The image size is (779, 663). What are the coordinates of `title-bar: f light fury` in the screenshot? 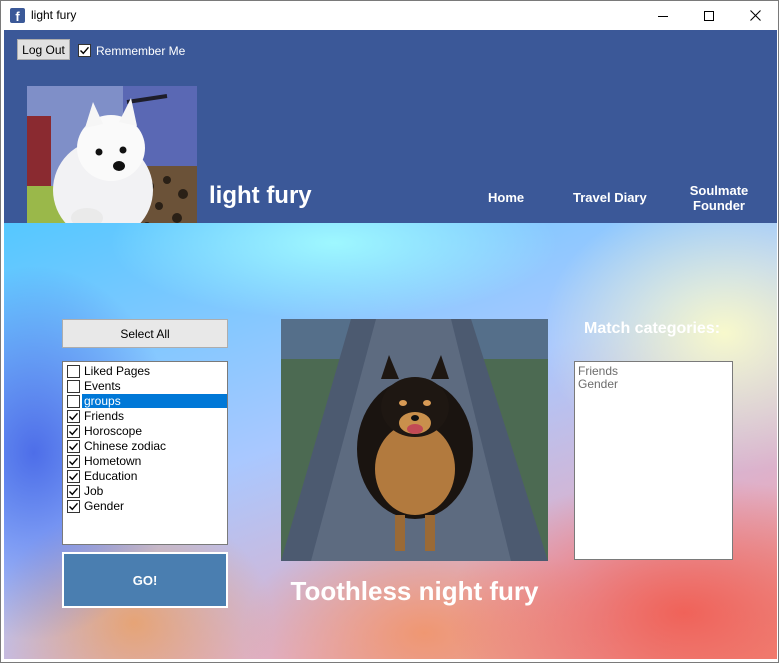 It's located at (389, 15).